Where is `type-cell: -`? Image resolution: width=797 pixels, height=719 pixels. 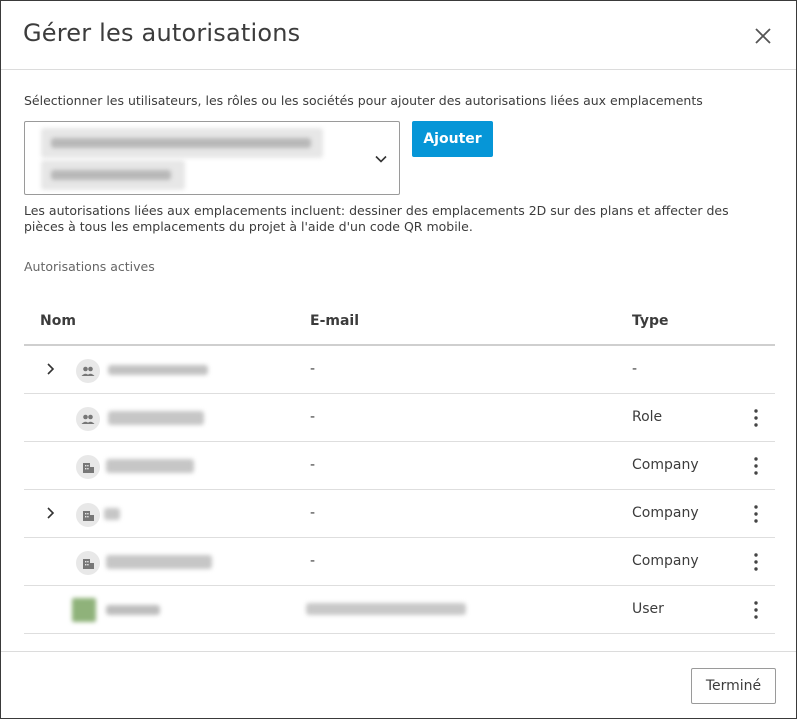
type-cell: - is located at coordinates (635, 369).